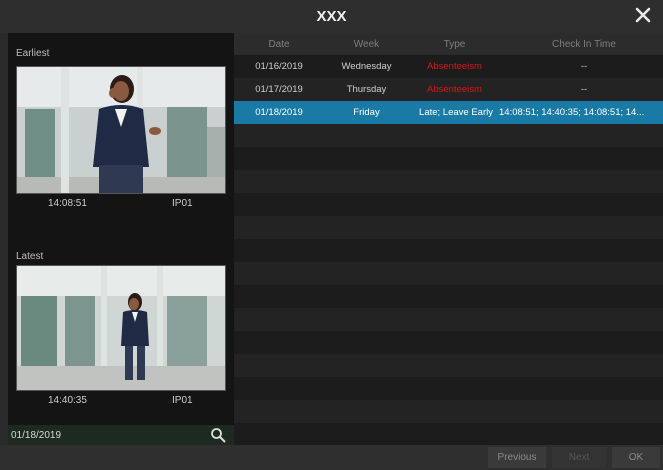 This screenshot has width=663, height=470. Describe the element at coordinates (279, 89) in the screenshot. I see `cell-date: 01/17/2019` at that location.